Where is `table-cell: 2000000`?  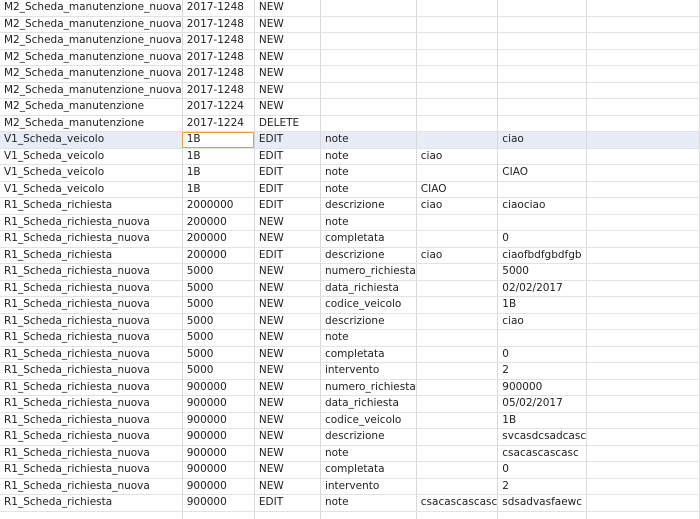 table-cell: 2000000 is located at coordinates (218, 206).